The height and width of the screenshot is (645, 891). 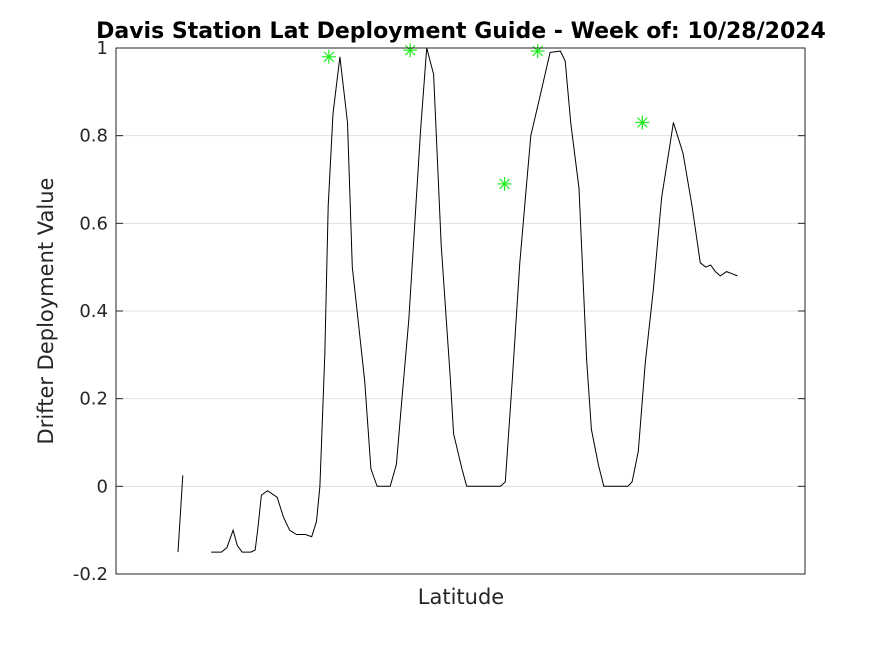 I want to click on y-tick-label: 0.4, so click(x=93, y=311).